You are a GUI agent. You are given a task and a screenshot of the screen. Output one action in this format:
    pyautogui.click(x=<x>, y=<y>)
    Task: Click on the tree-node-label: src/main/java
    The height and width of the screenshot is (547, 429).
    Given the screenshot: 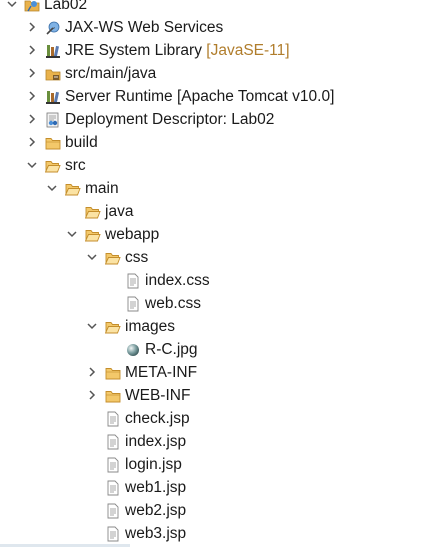 What is the action you would take?
    pyautogui.click(x=111, y=73)
    